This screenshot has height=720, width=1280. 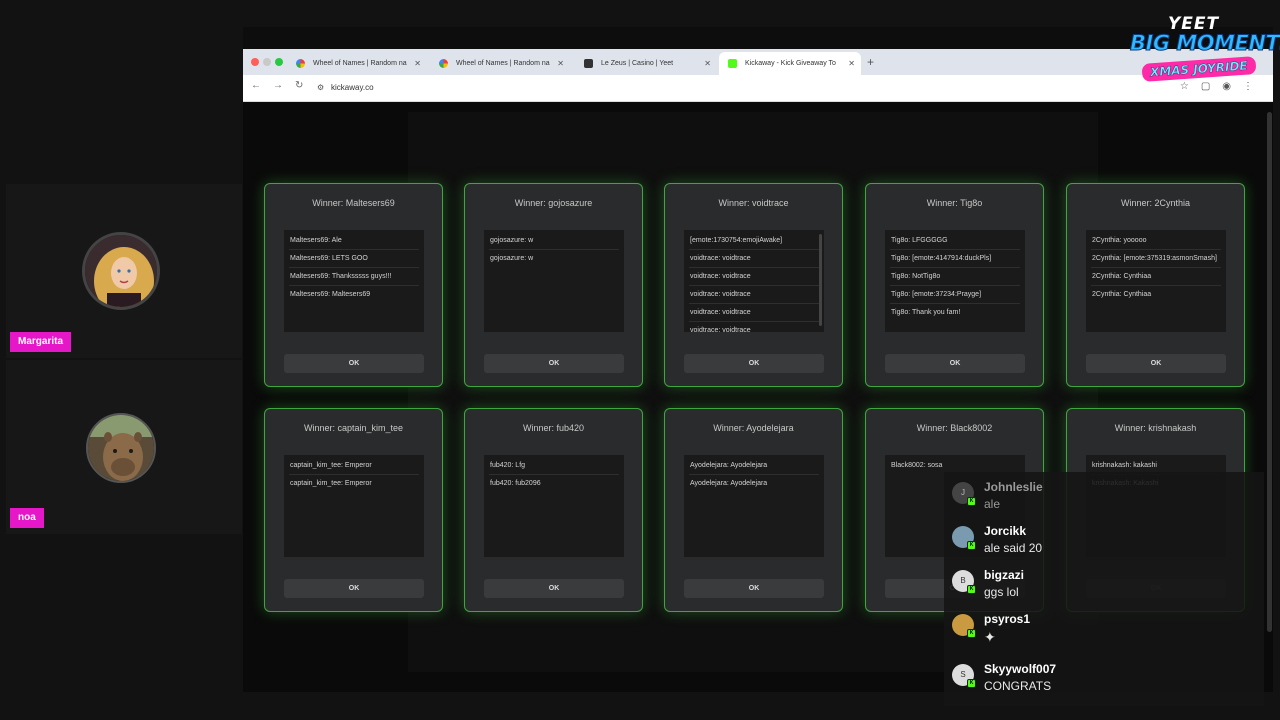 I want to click on close-window-button, so click(x=255, y=62).